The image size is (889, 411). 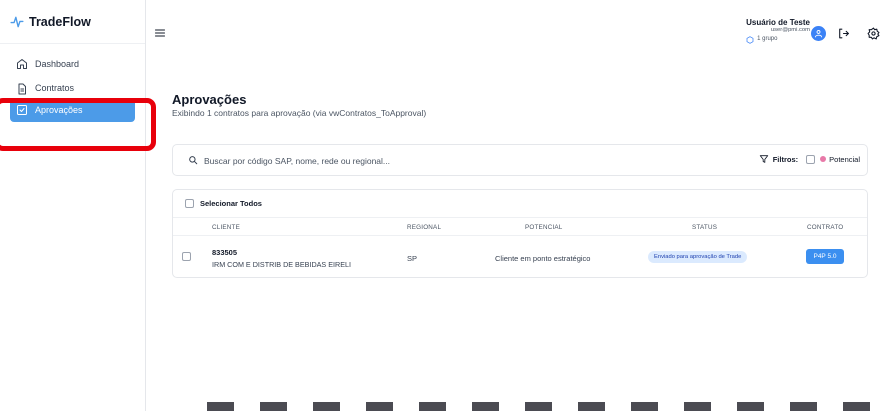 I want to click on sidebar-item-label: Dashboard, so click(x=57, y=64).